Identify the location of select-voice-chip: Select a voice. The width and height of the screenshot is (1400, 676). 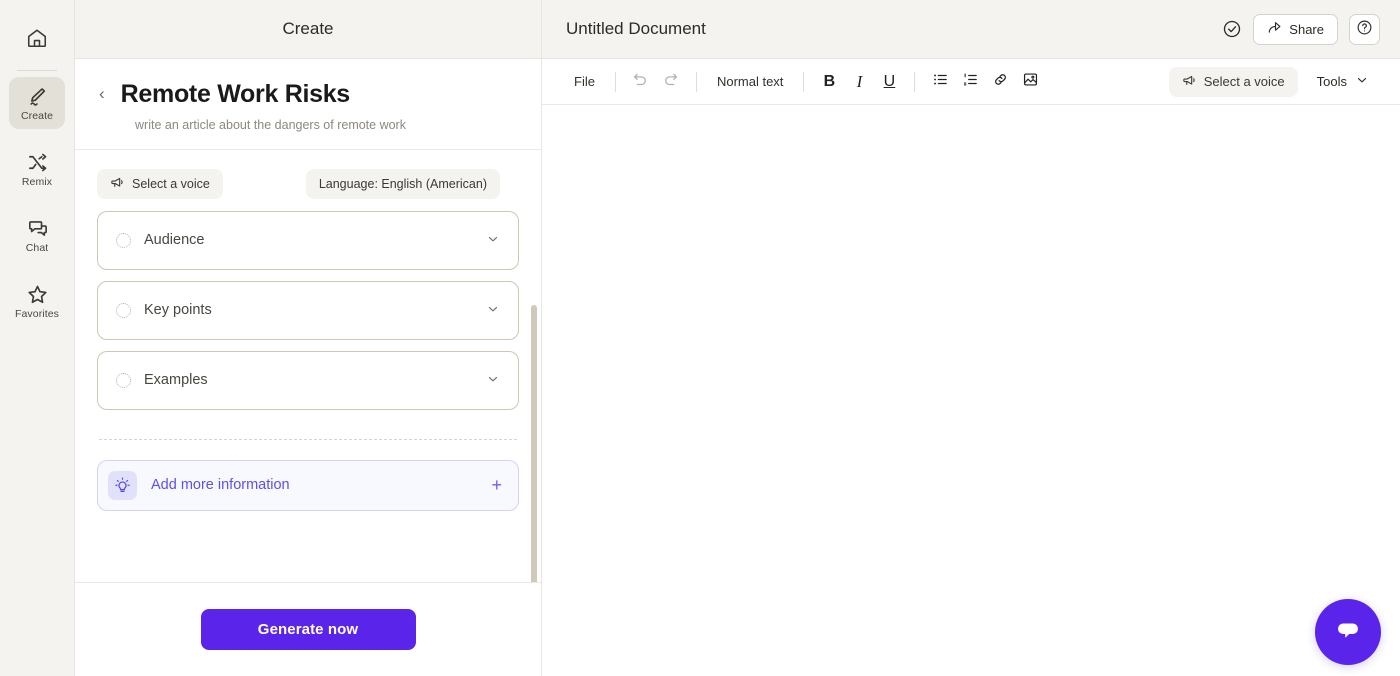
(160, 183).